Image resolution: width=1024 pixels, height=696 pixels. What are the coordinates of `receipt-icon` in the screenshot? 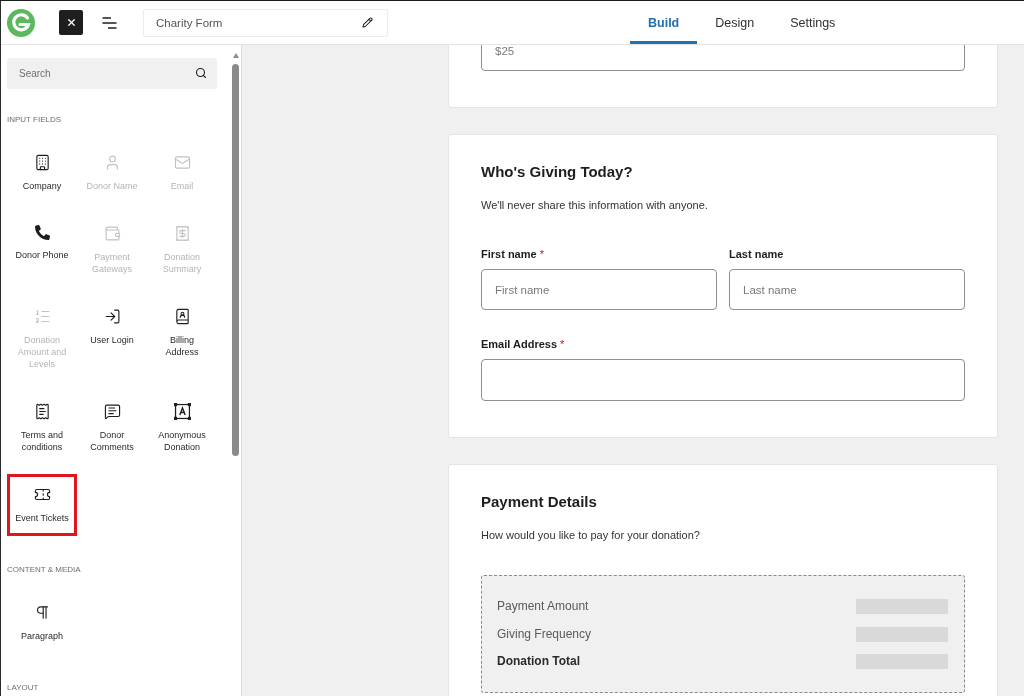 It's located at (182, 233).